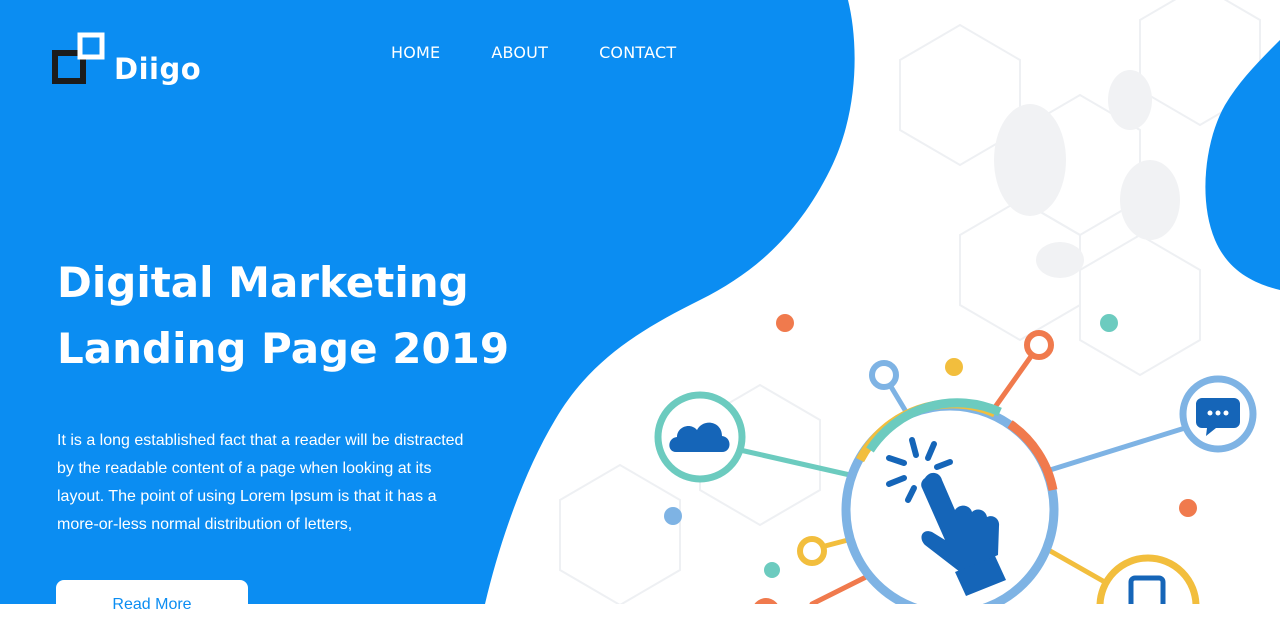 The width and height of the screenshot is (1280, 636). I want to click on chat-bubble-icon, so click(1218, 414).